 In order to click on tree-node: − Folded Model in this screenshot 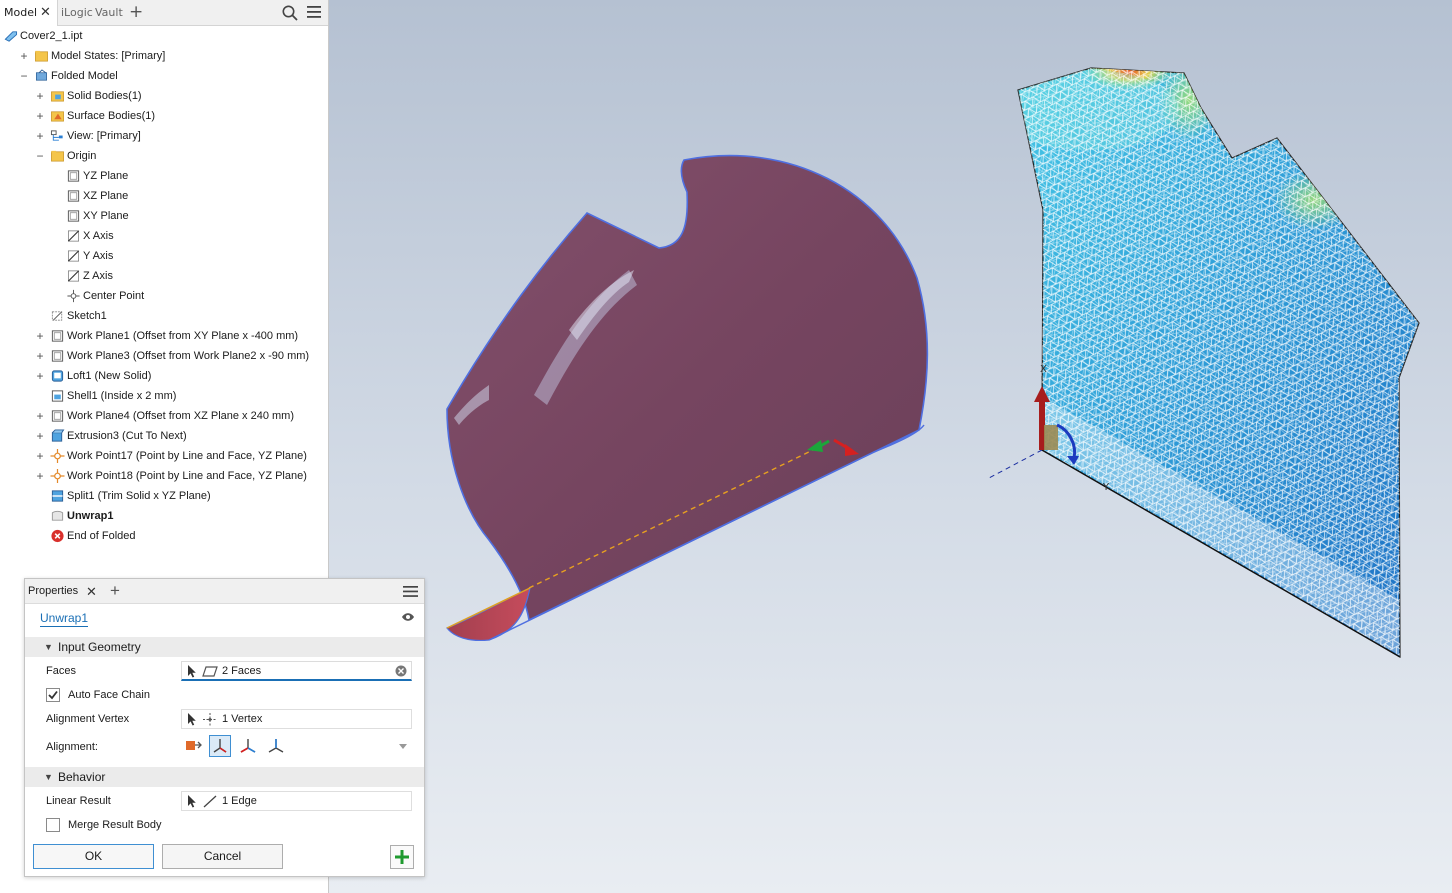, I will do `click(164, 76)`.